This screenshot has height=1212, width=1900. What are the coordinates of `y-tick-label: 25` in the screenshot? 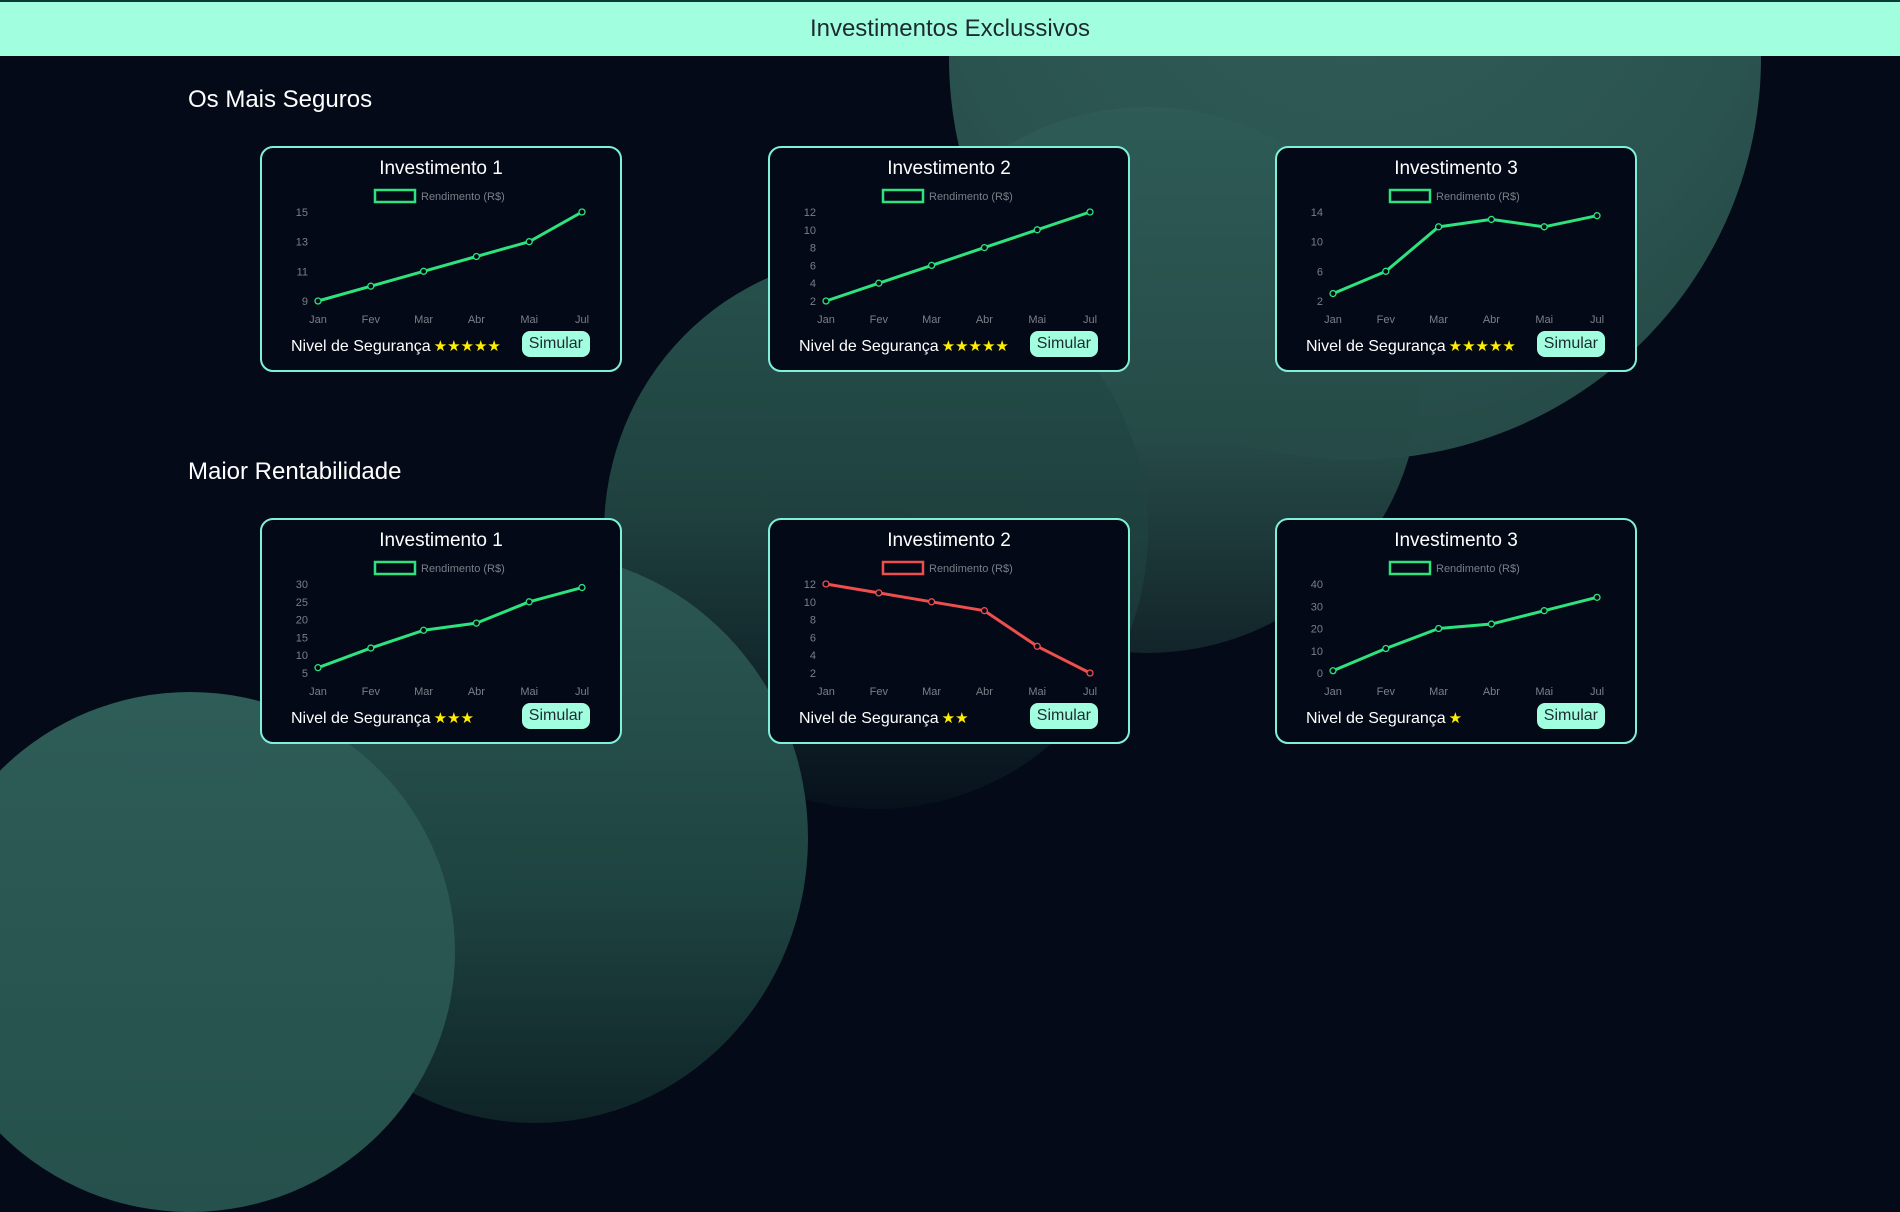 It's located at (302, 603).